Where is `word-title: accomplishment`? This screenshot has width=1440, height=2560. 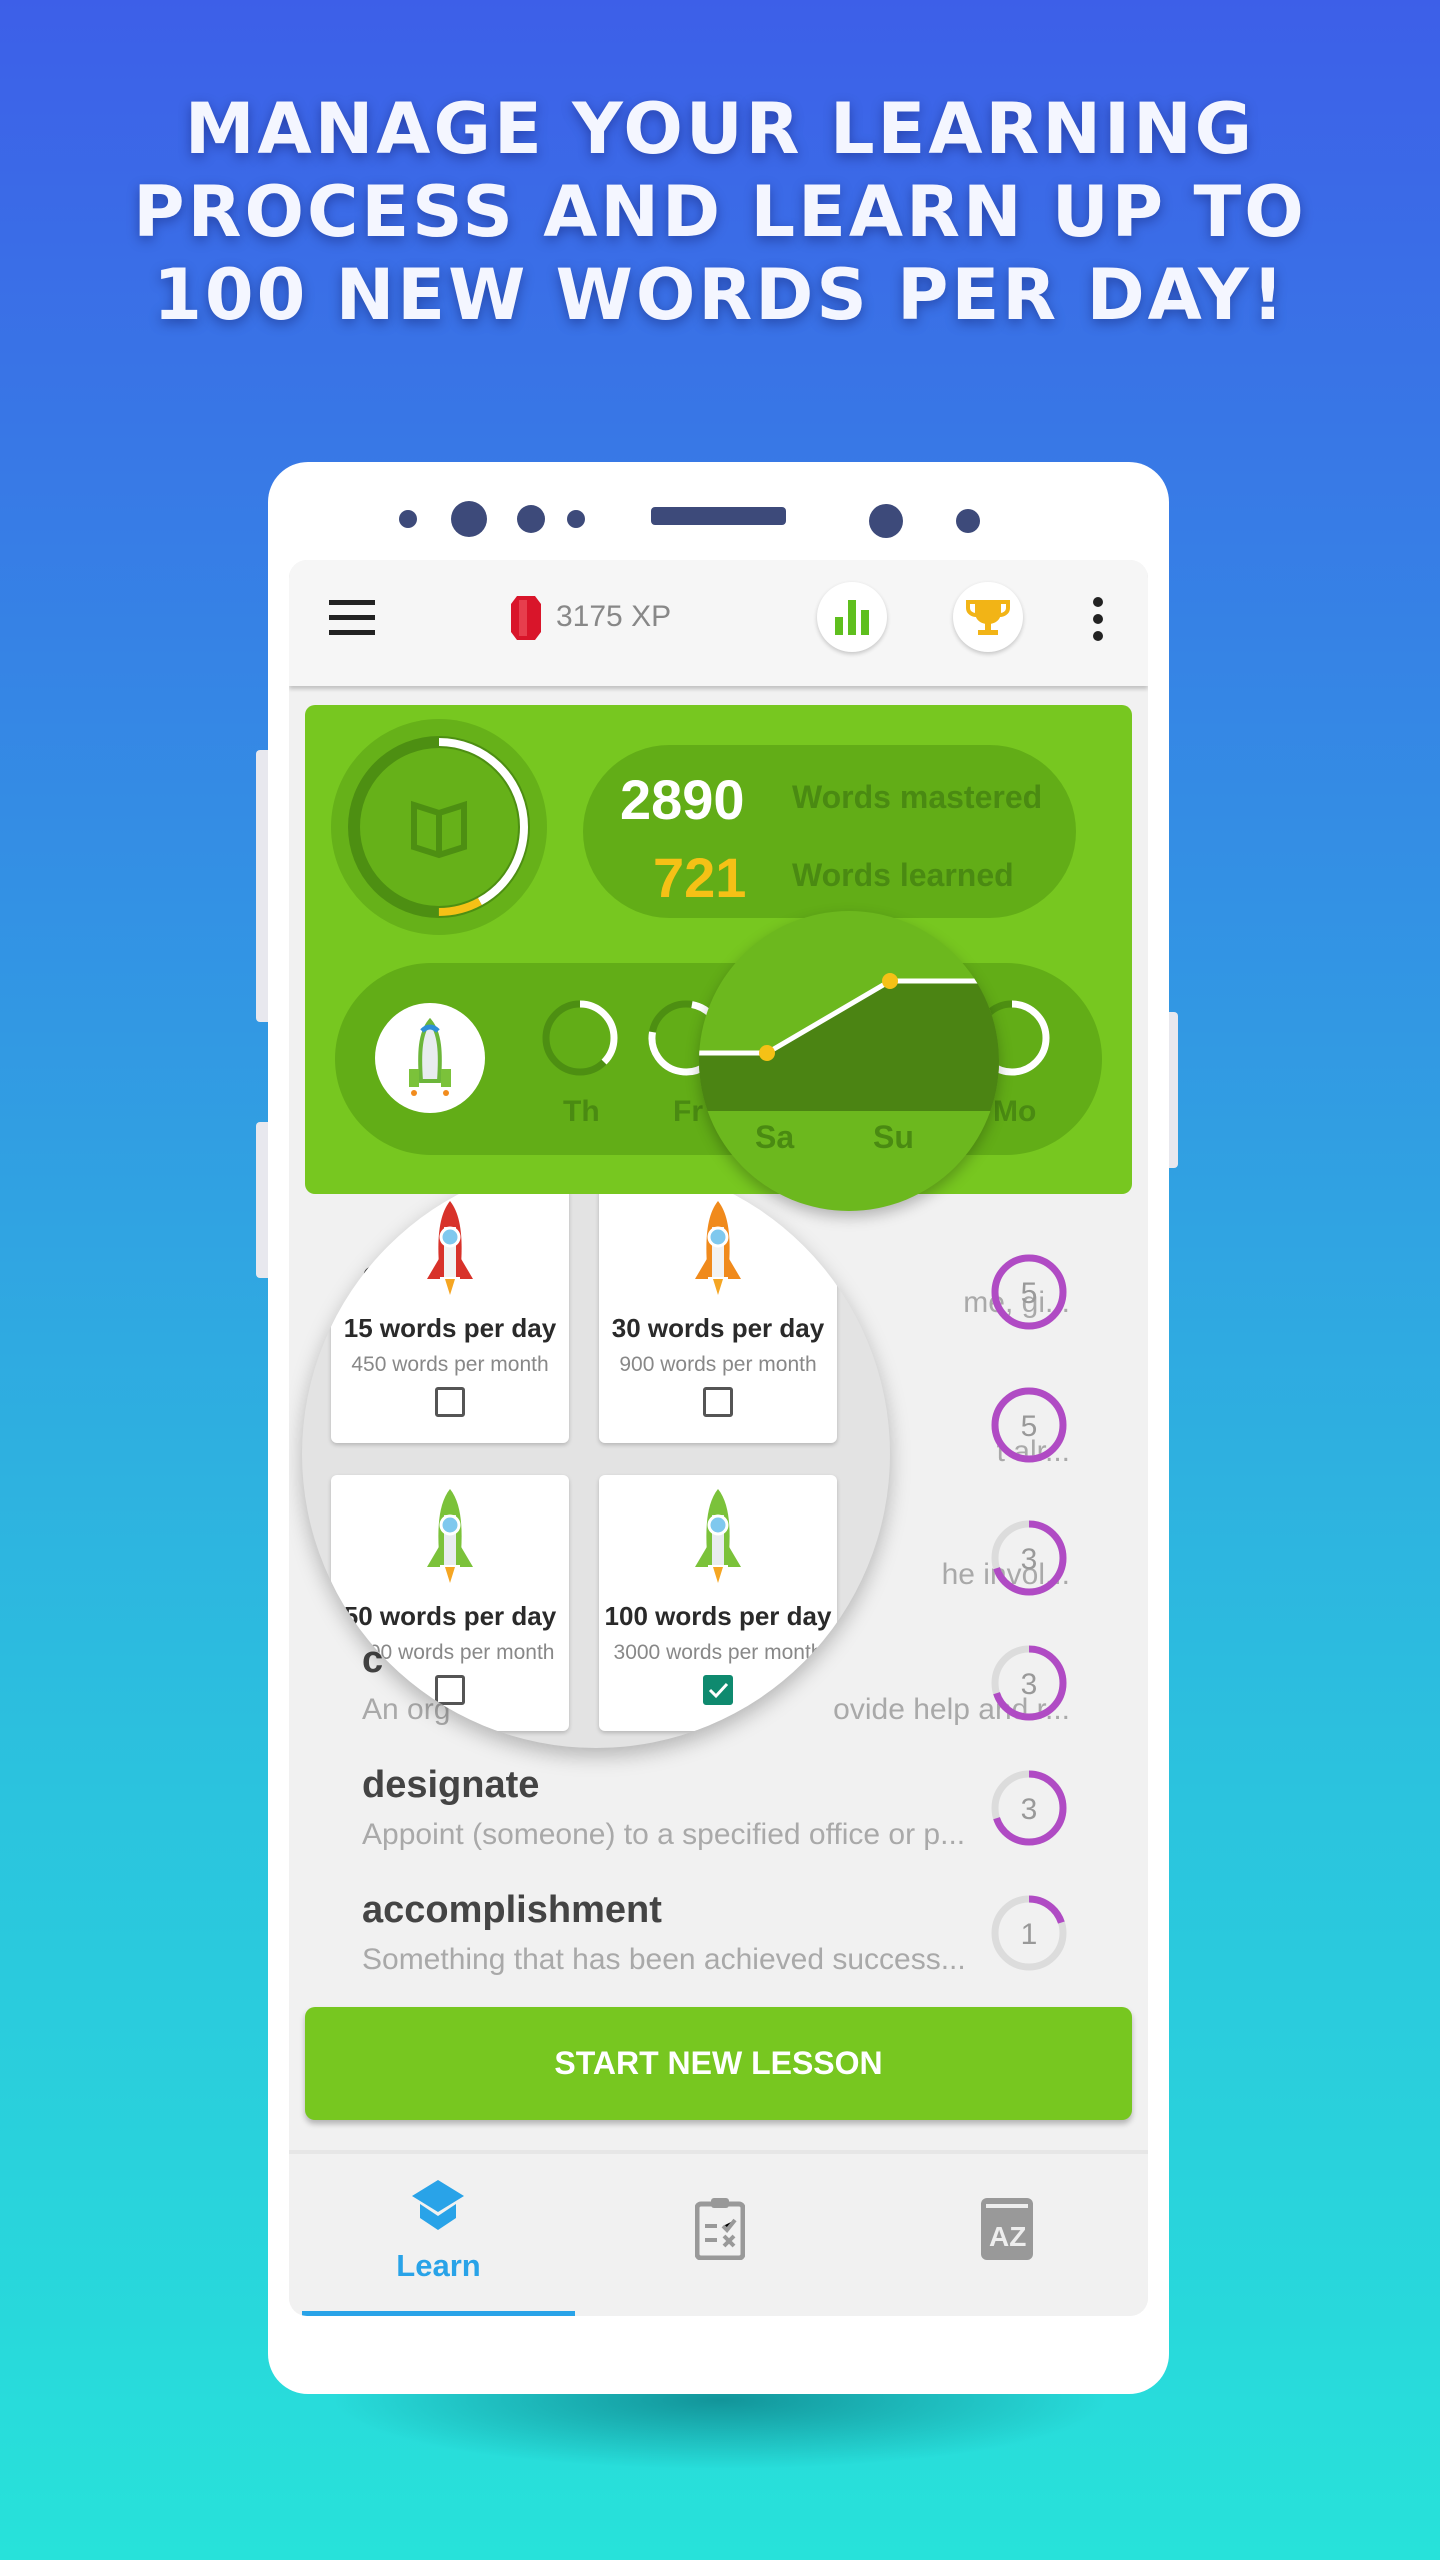
word-title: accomplishment is located at coordinates (512, 1910).